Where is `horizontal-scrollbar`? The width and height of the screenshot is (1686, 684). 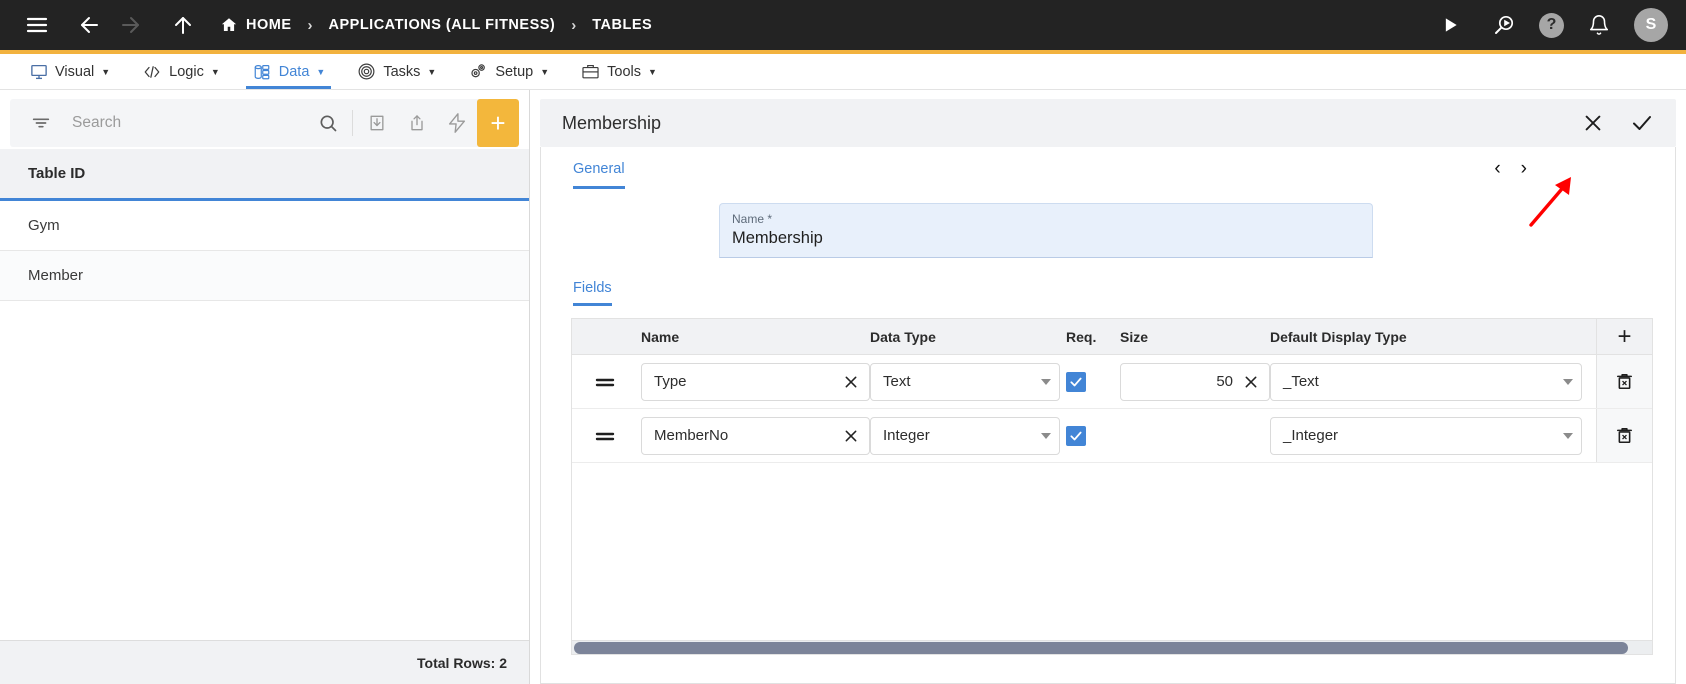
horizontal-scrollbar is located at coordinates (1112, 647).